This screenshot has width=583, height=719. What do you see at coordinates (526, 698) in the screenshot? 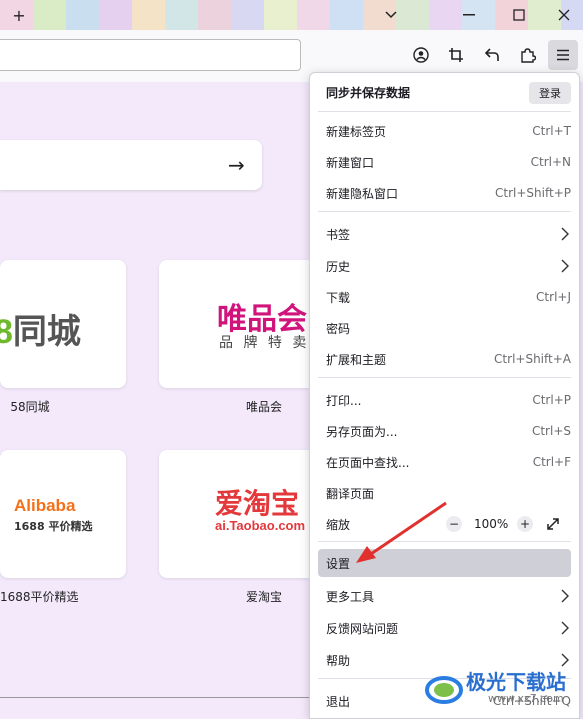
I see `watermark-url: www.xz7.com` at bounding box center [526, 698].